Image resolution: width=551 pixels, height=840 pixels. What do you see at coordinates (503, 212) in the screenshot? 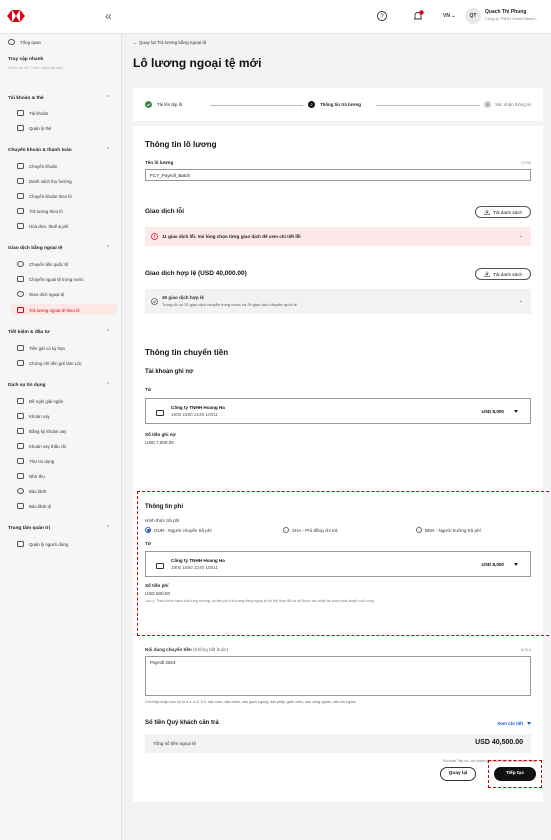
I see `download-error-list-button: Tải danh sách` at bounding box center [503, 212].